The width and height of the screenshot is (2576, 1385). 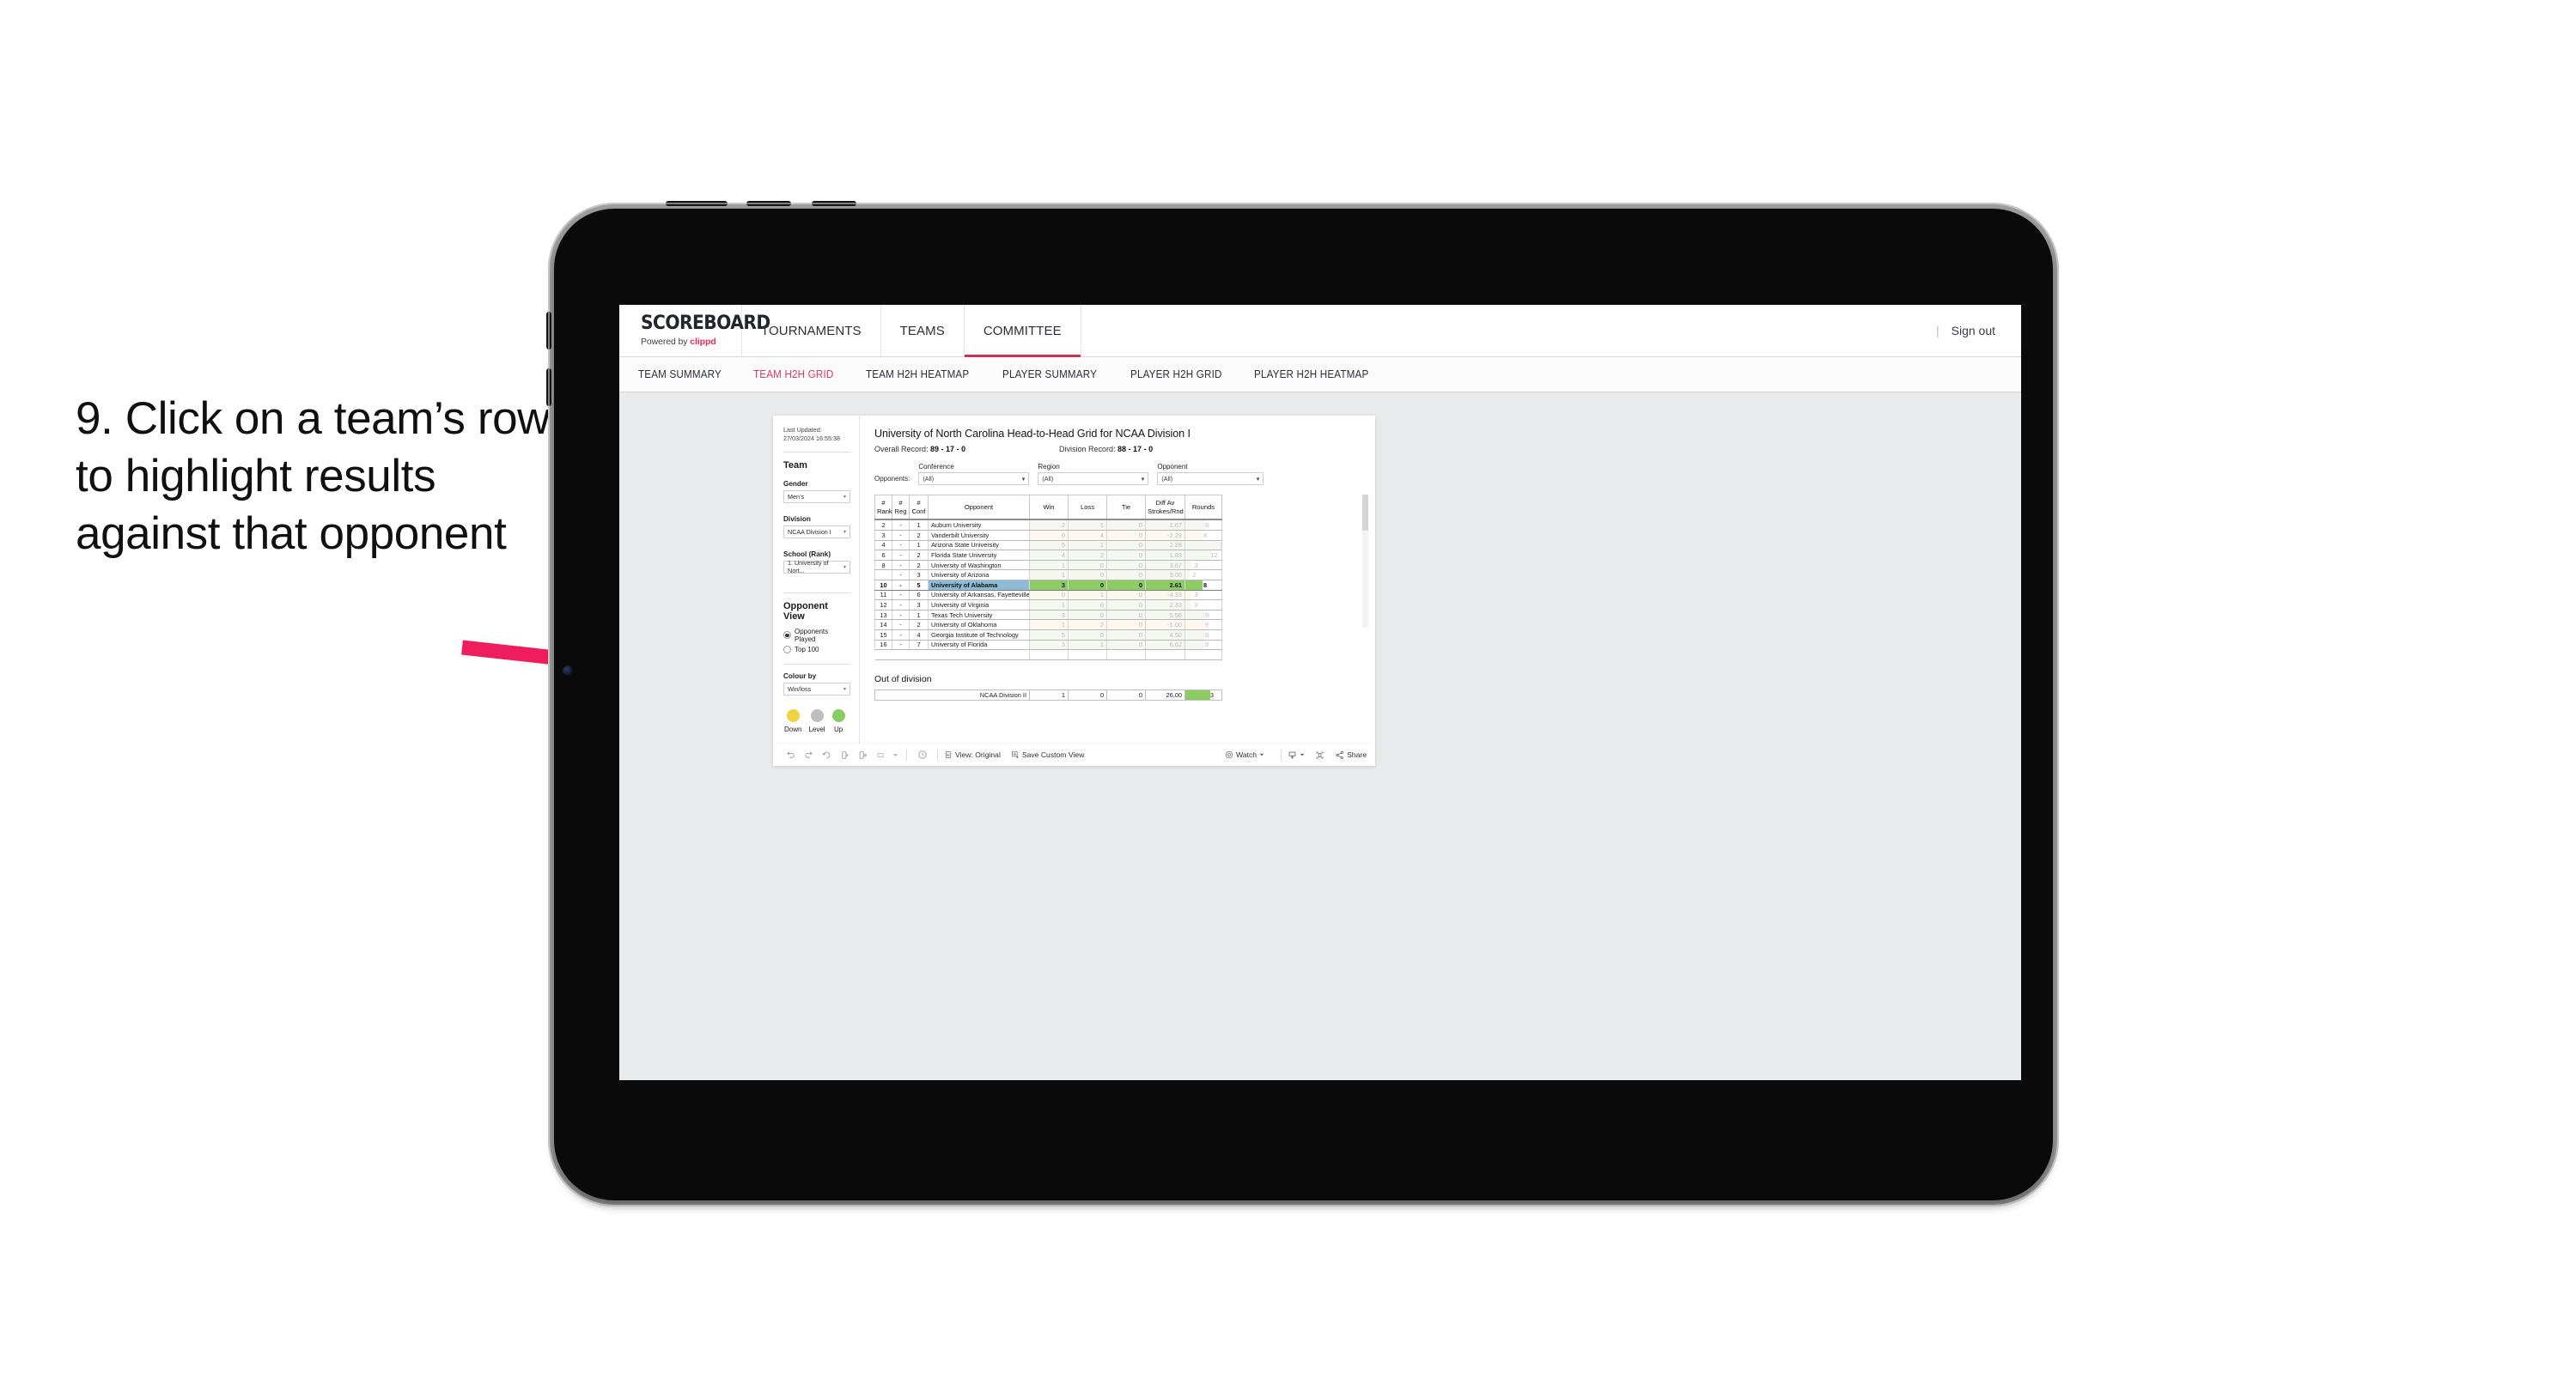 What do you see at coordinates (1047, 754) in the screenshot?
I see `save-custom-view-button: Save Custom View` at bounding box center [1047, 754].